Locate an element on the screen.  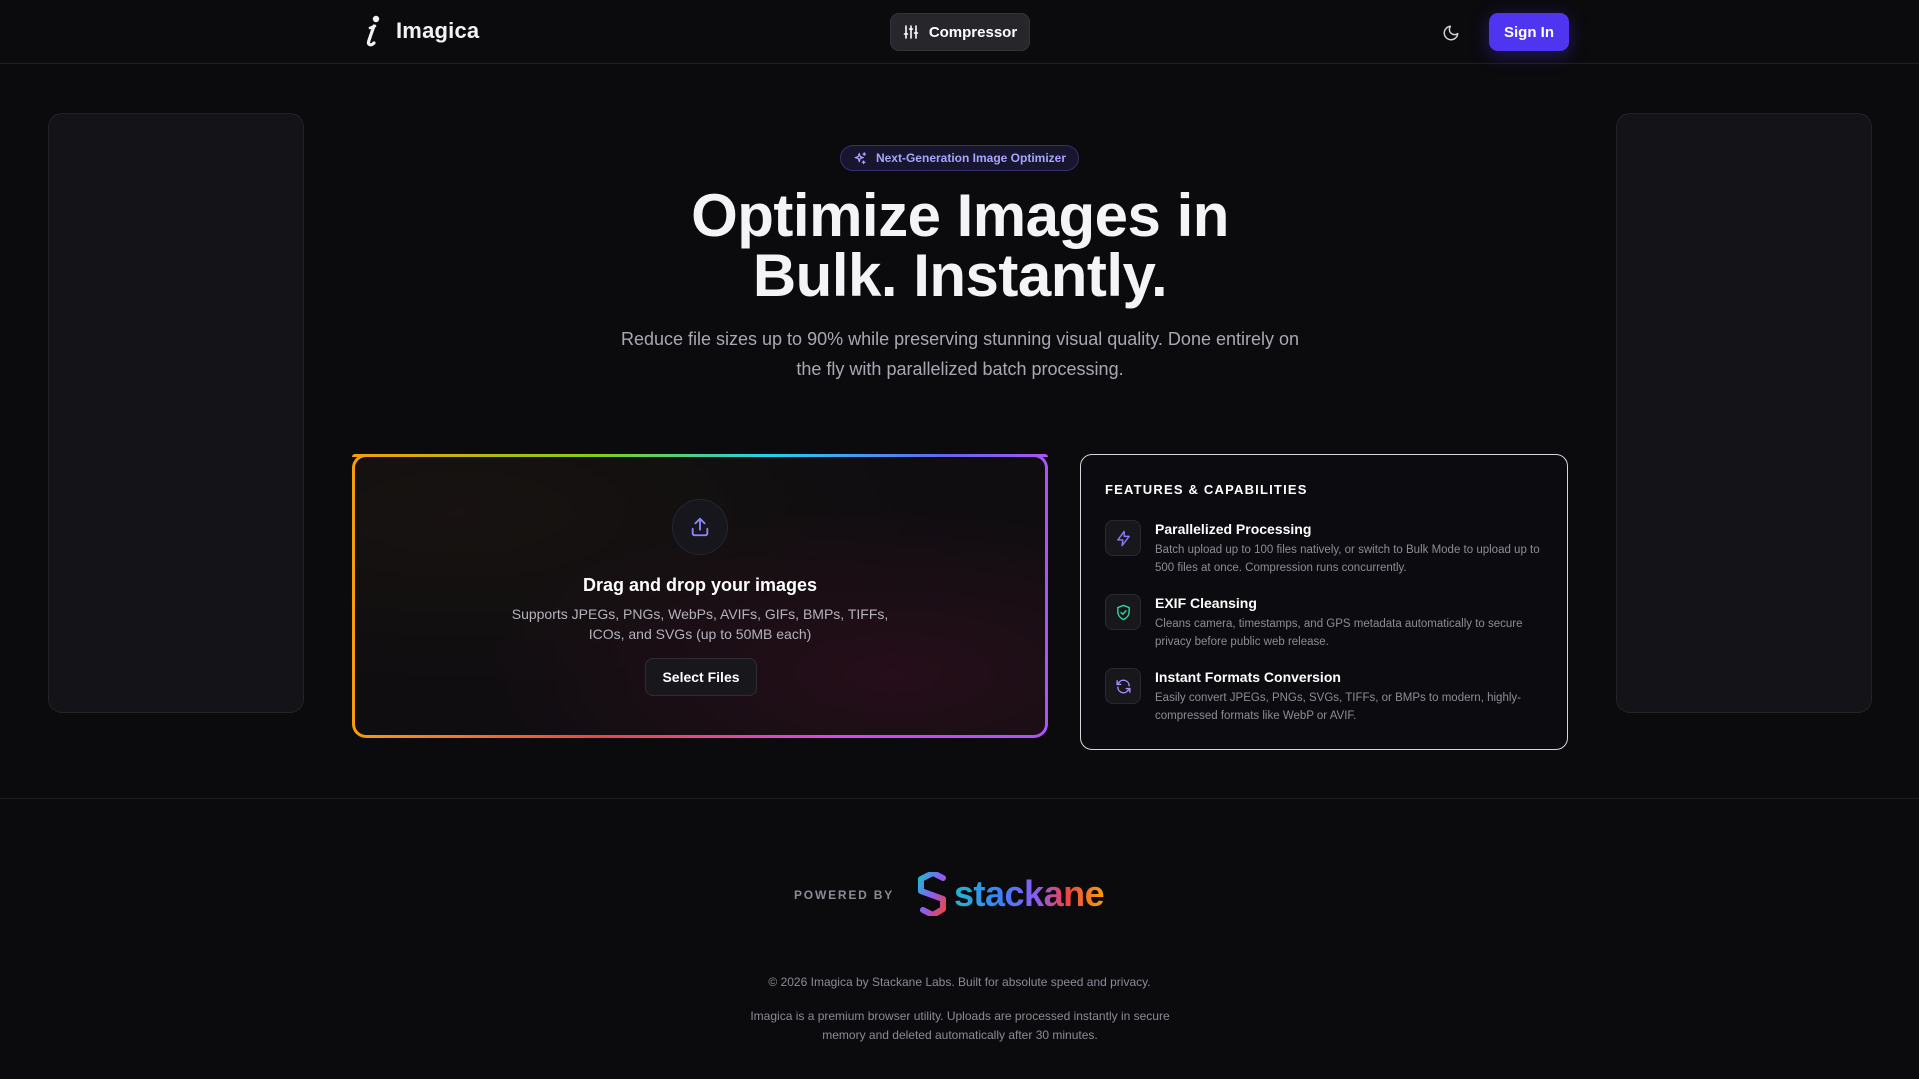
bolt-icon is located at coordinates (1123, 538).